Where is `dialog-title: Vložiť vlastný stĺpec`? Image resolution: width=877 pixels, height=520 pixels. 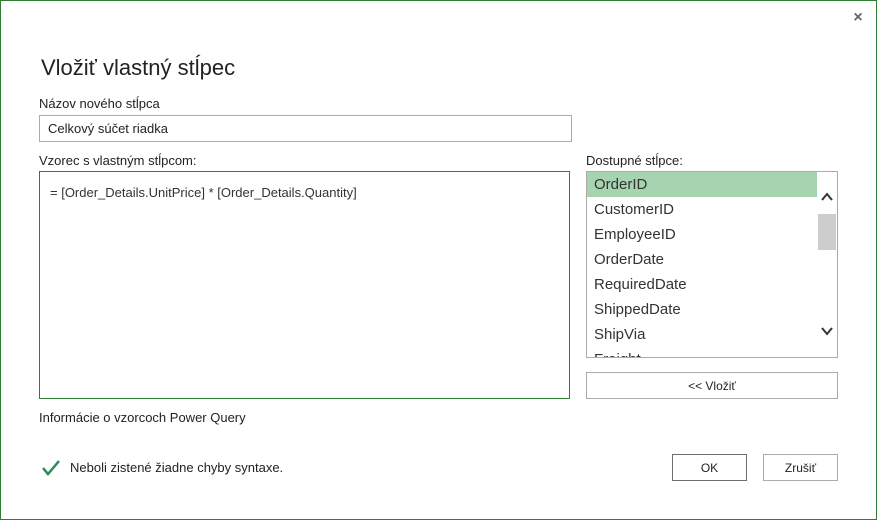 dialog-title: Vložiť vlastný stĺpec is located at coordinates (138, 67).